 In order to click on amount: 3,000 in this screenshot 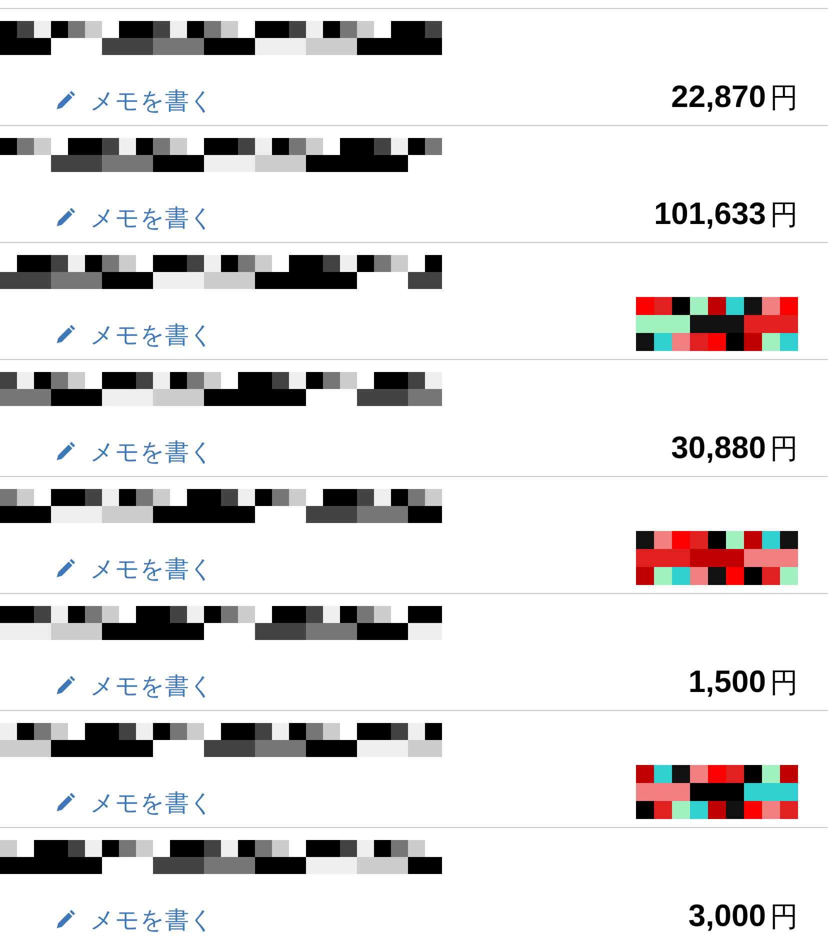, I will do `click(727, 916)`.